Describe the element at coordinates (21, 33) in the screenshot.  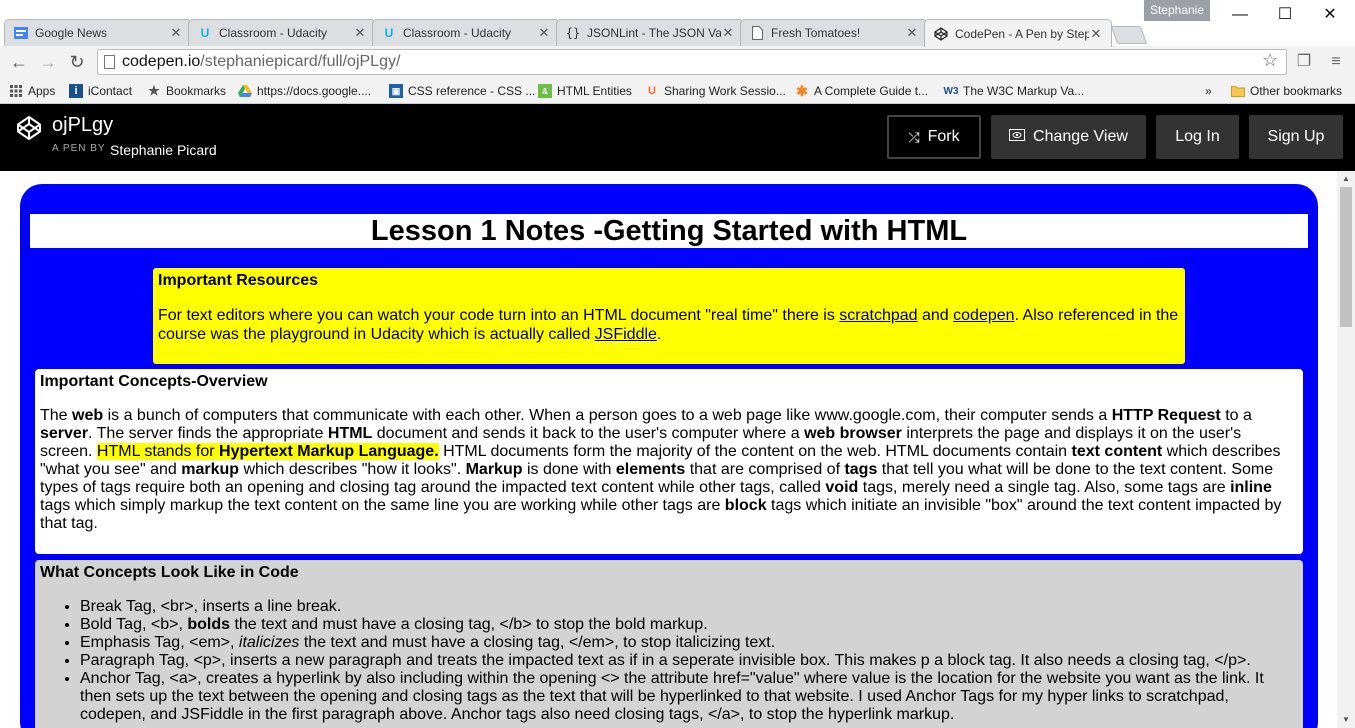
I see `google-news-icon` at that location.